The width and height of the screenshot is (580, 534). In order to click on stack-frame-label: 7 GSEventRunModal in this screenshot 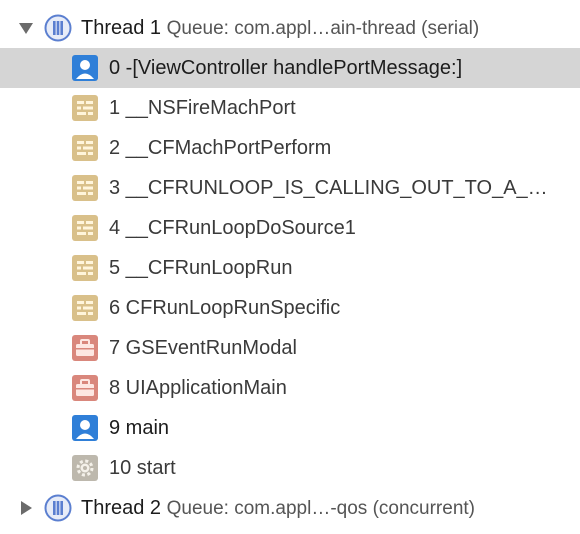, I will do `click(203, 347)`.